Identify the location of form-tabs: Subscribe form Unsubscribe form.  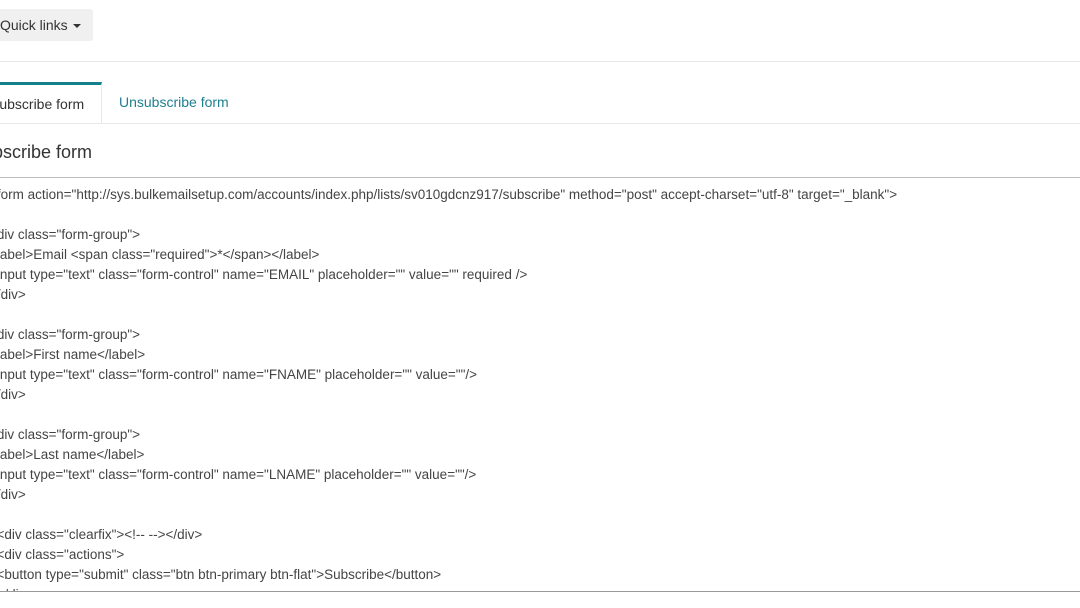
(540, 103).